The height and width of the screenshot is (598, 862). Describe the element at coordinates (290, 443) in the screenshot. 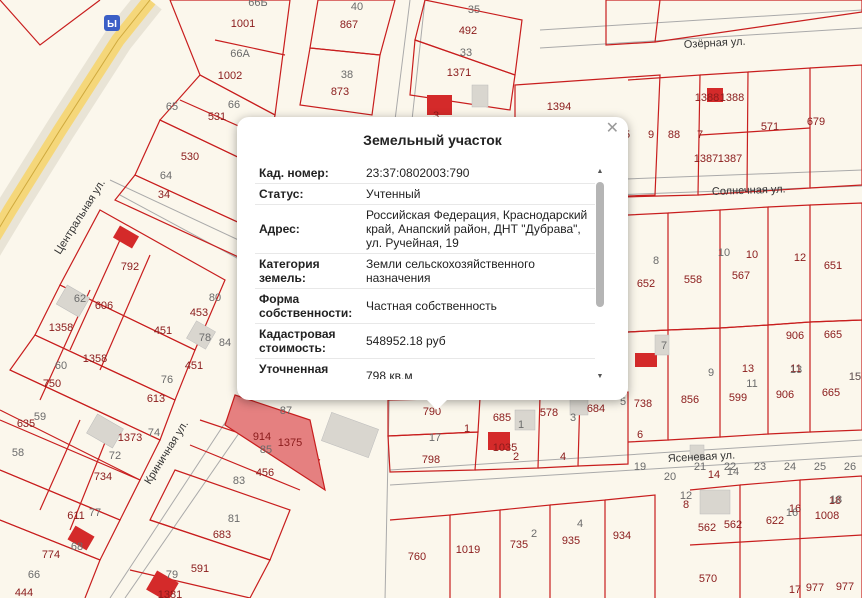

I see `plot-number-label: 1375` at that location.